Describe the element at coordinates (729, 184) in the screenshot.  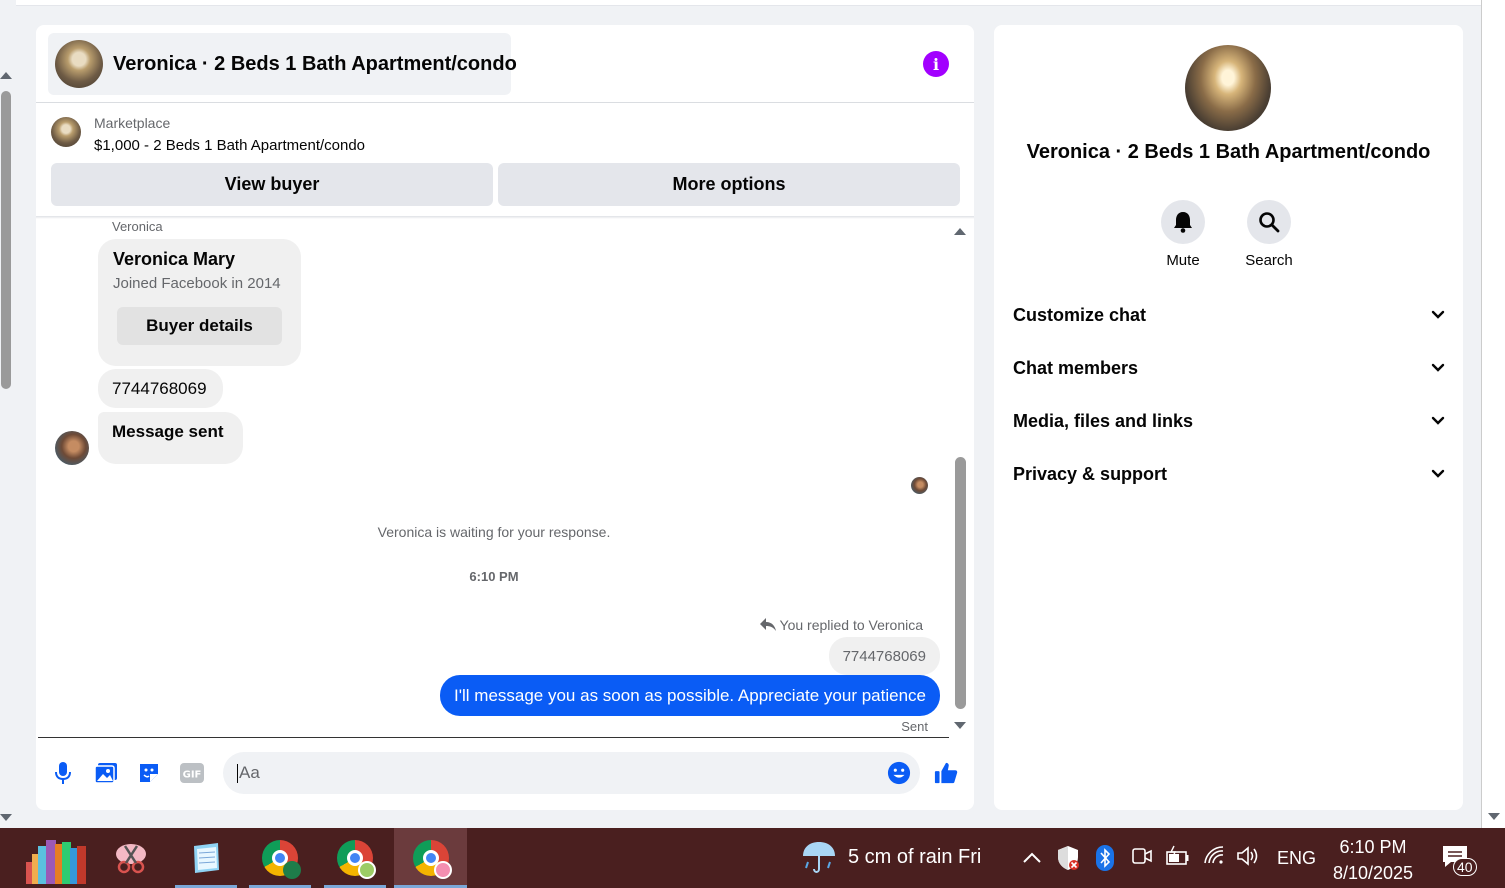
I see `more-options-button: More options` at that location.